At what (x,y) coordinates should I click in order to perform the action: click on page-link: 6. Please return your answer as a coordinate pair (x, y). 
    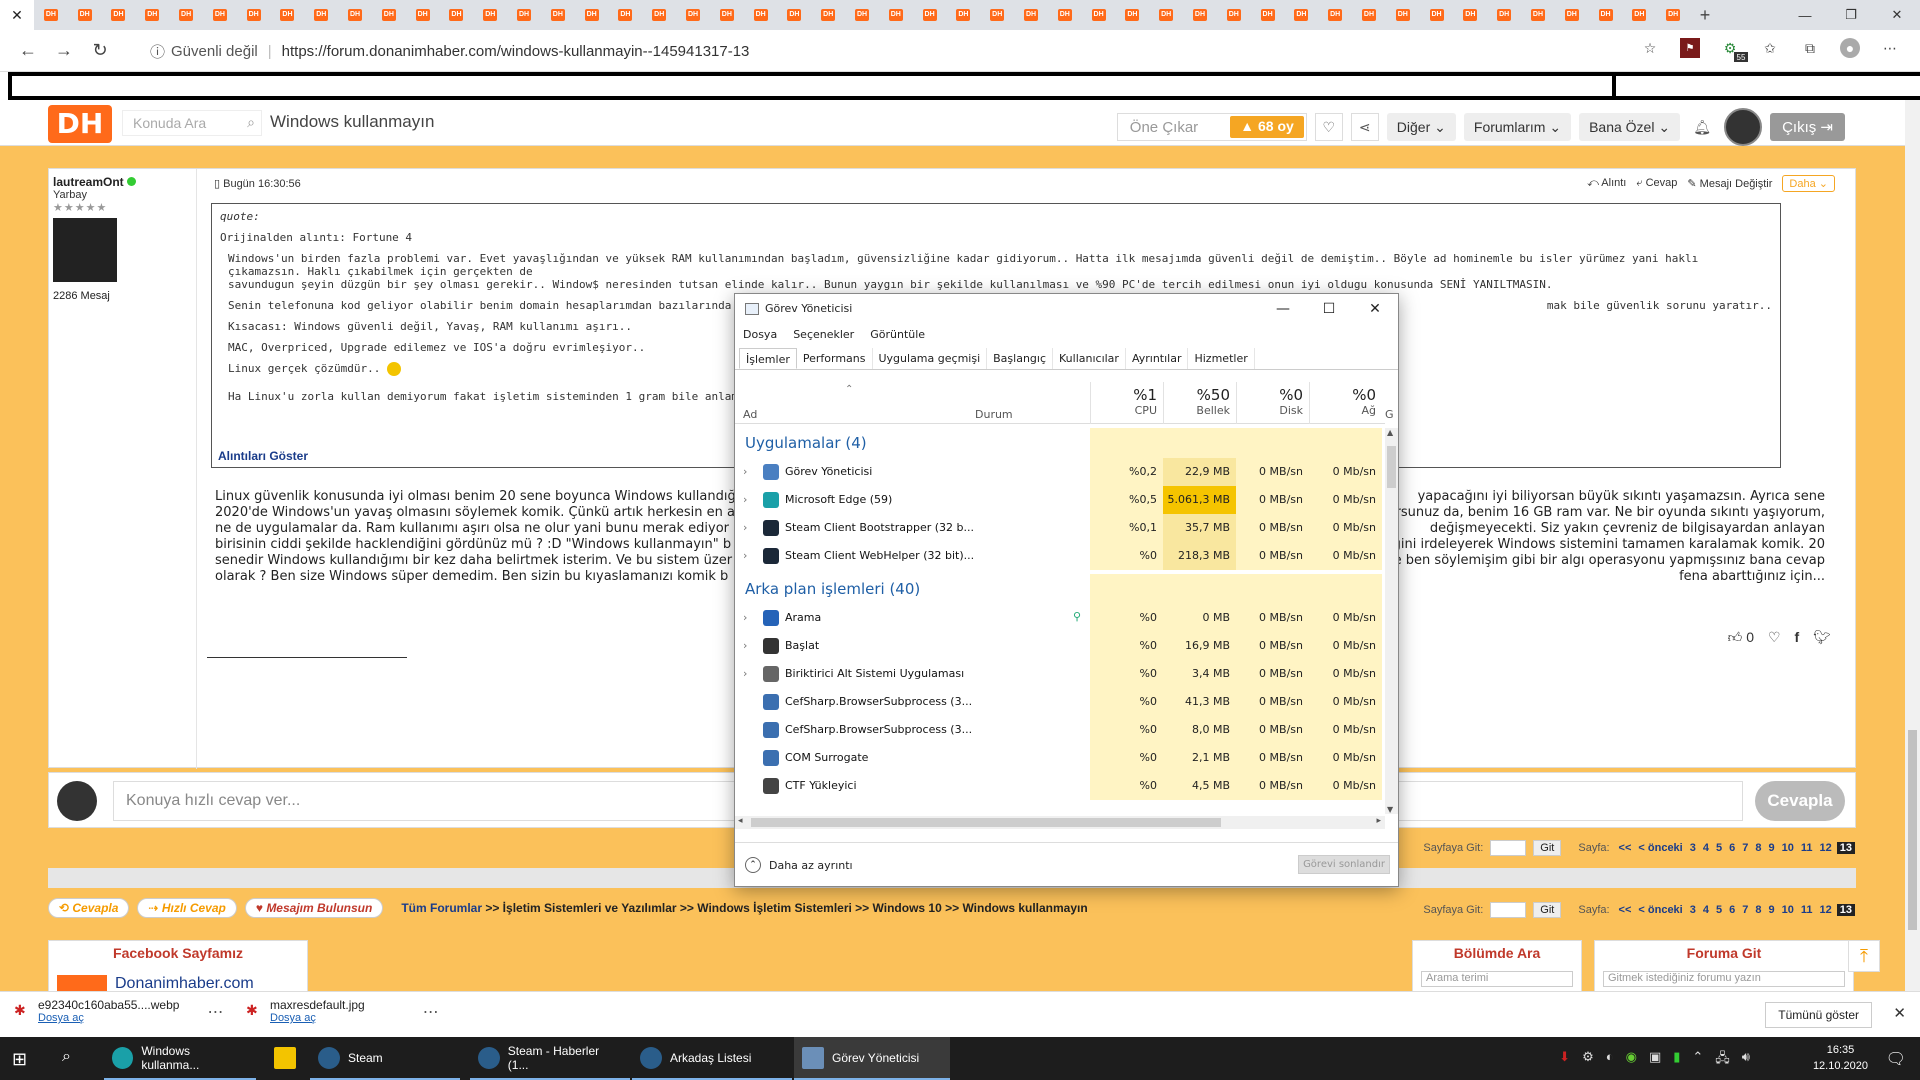
    Looking at the image, I should click on (1732, 848).